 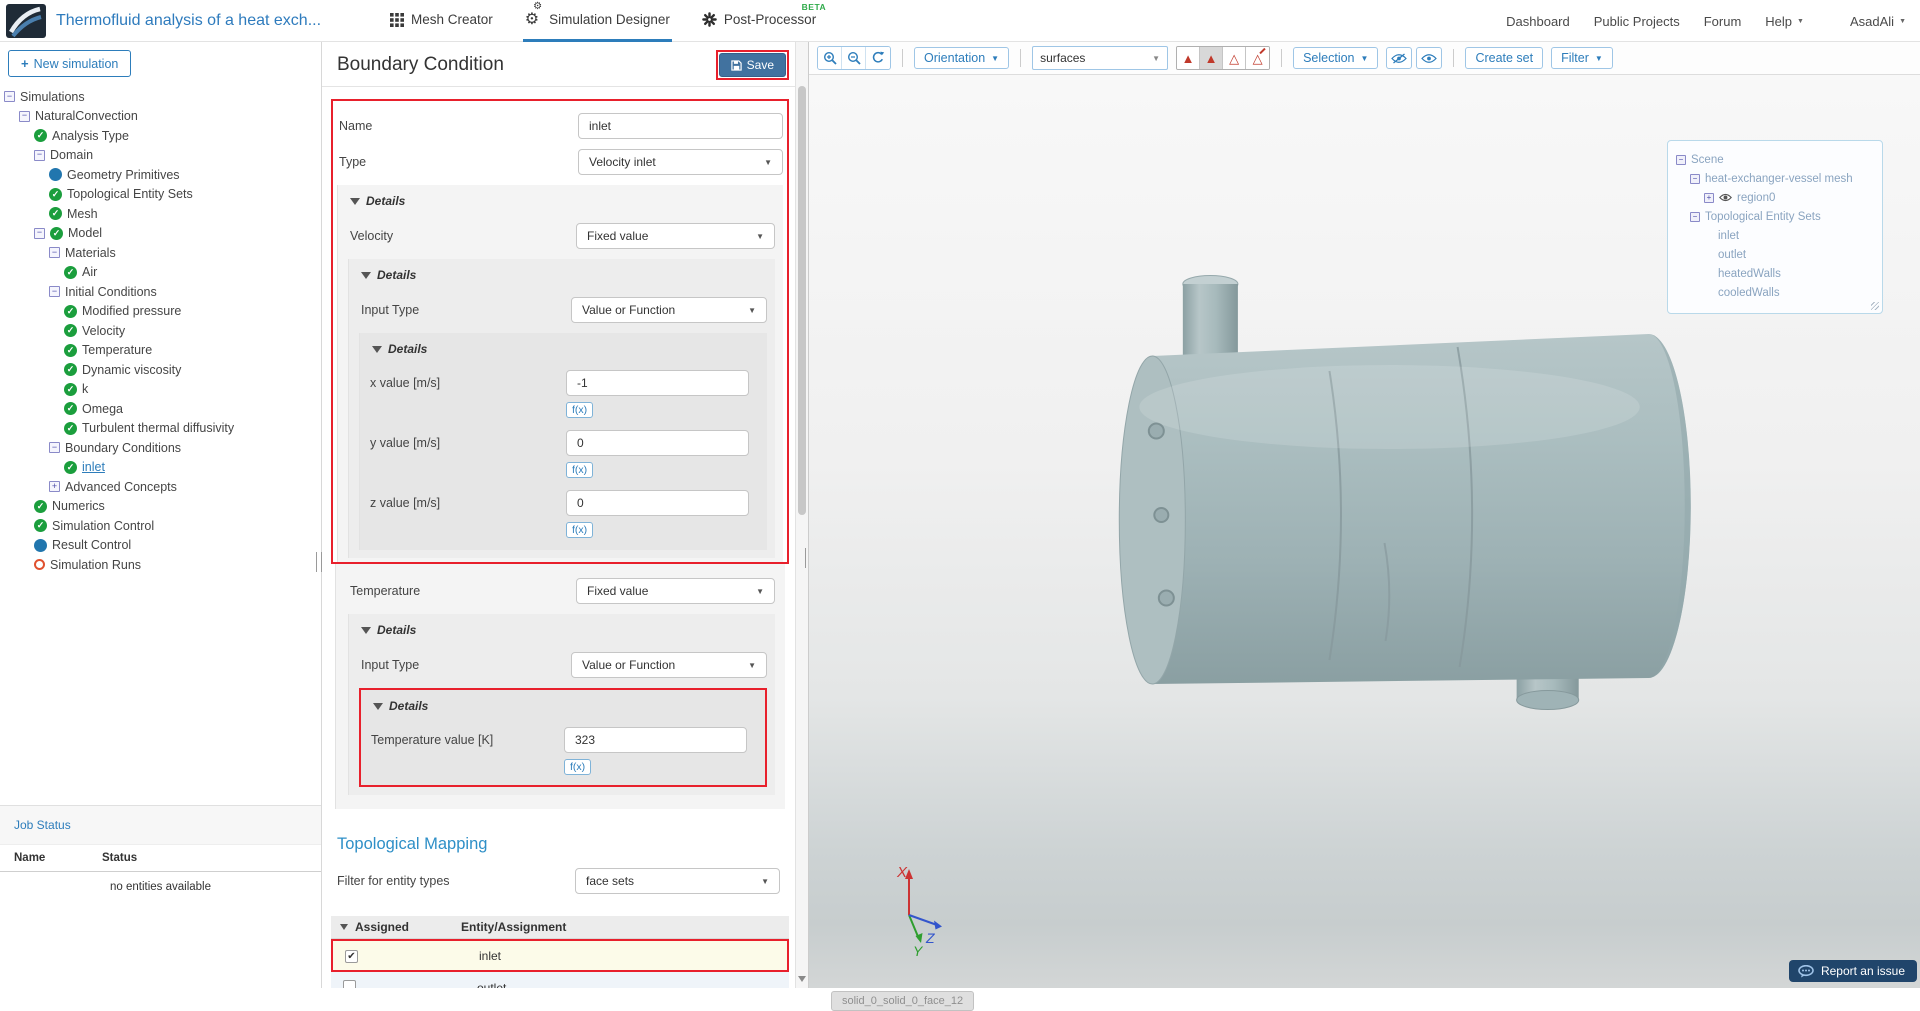 What do you see at coordinates (1429, 58) in the screenshot?
I see `show-selection-button` at bounding box center [1429, 58].